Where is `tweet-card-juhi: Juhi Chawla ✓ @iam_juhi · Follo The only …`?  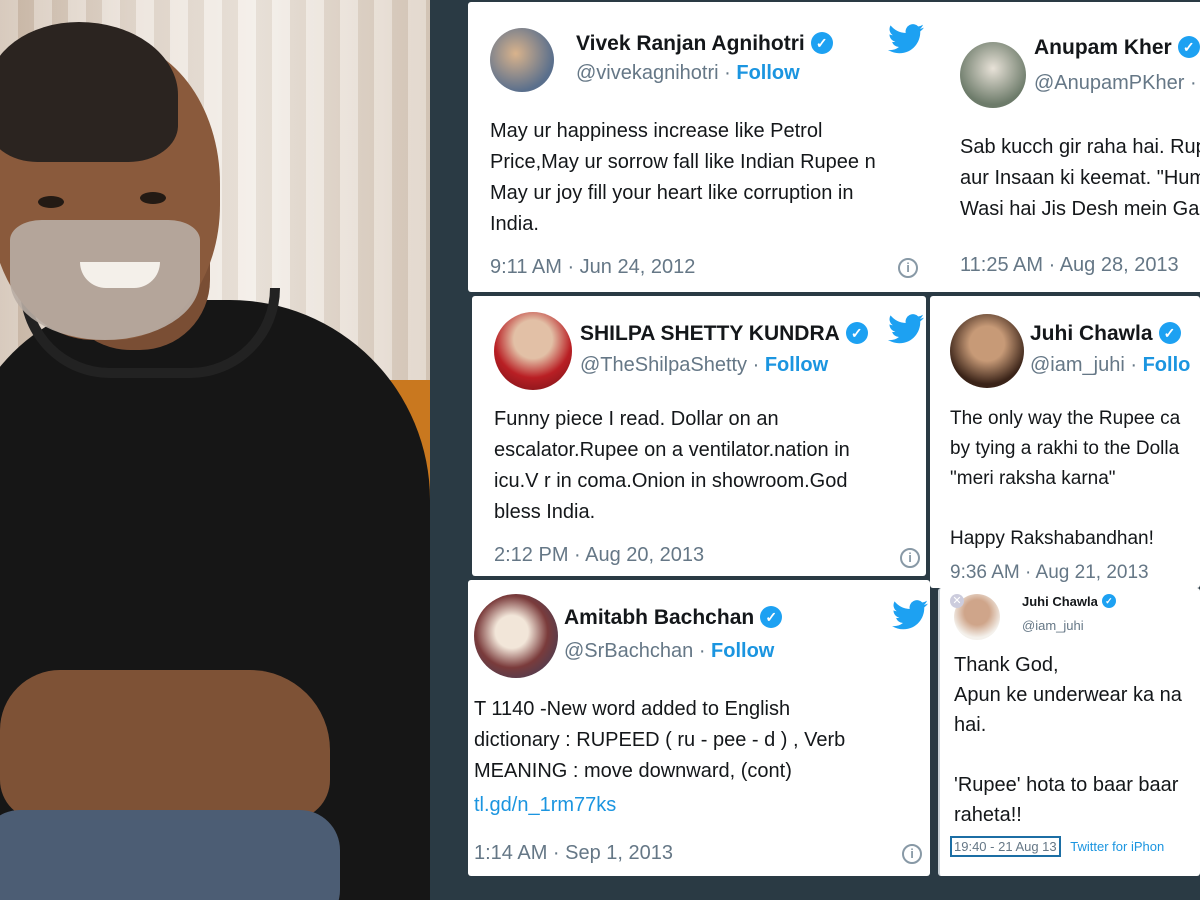
tweet-card-juhi: Juhi Chawla ✓ @iam_juhi · Follo The only … is located at coordinates (1065, 442).